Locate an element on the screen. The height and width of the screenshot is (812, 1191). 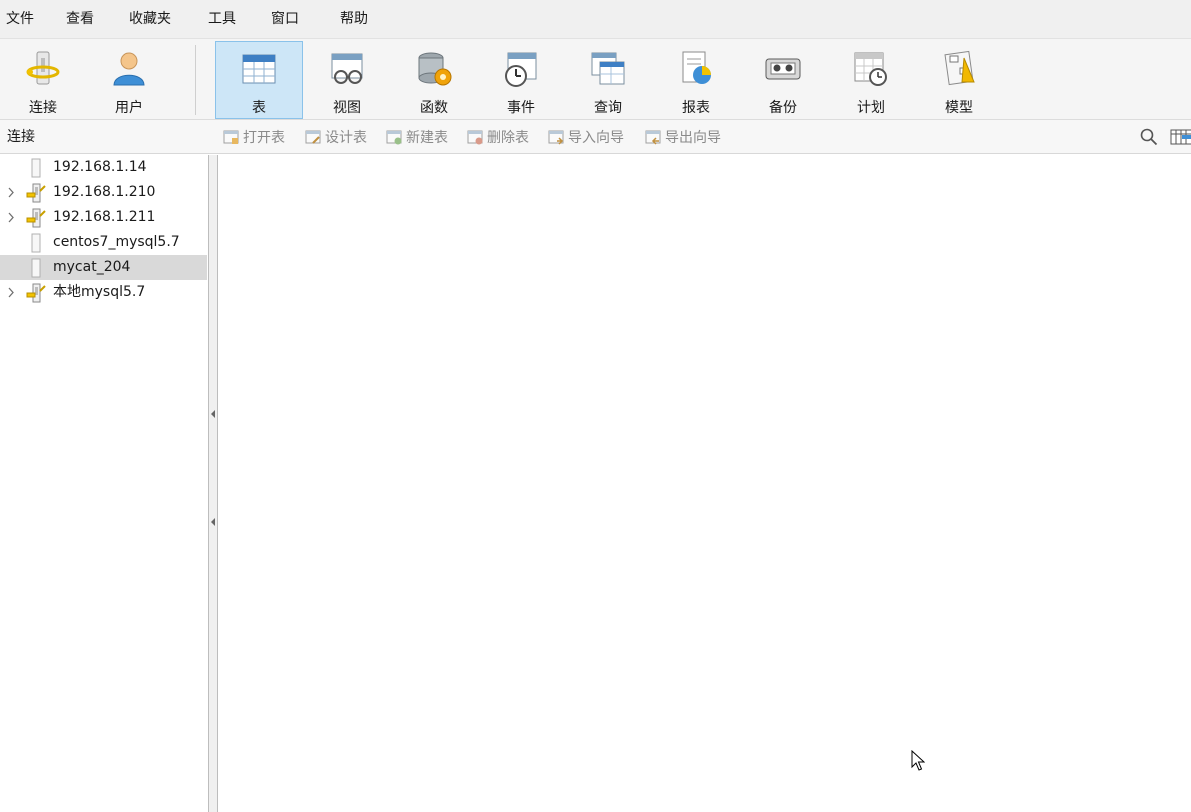
new-table-button: 新建表 is located at coordinates (417, 137).